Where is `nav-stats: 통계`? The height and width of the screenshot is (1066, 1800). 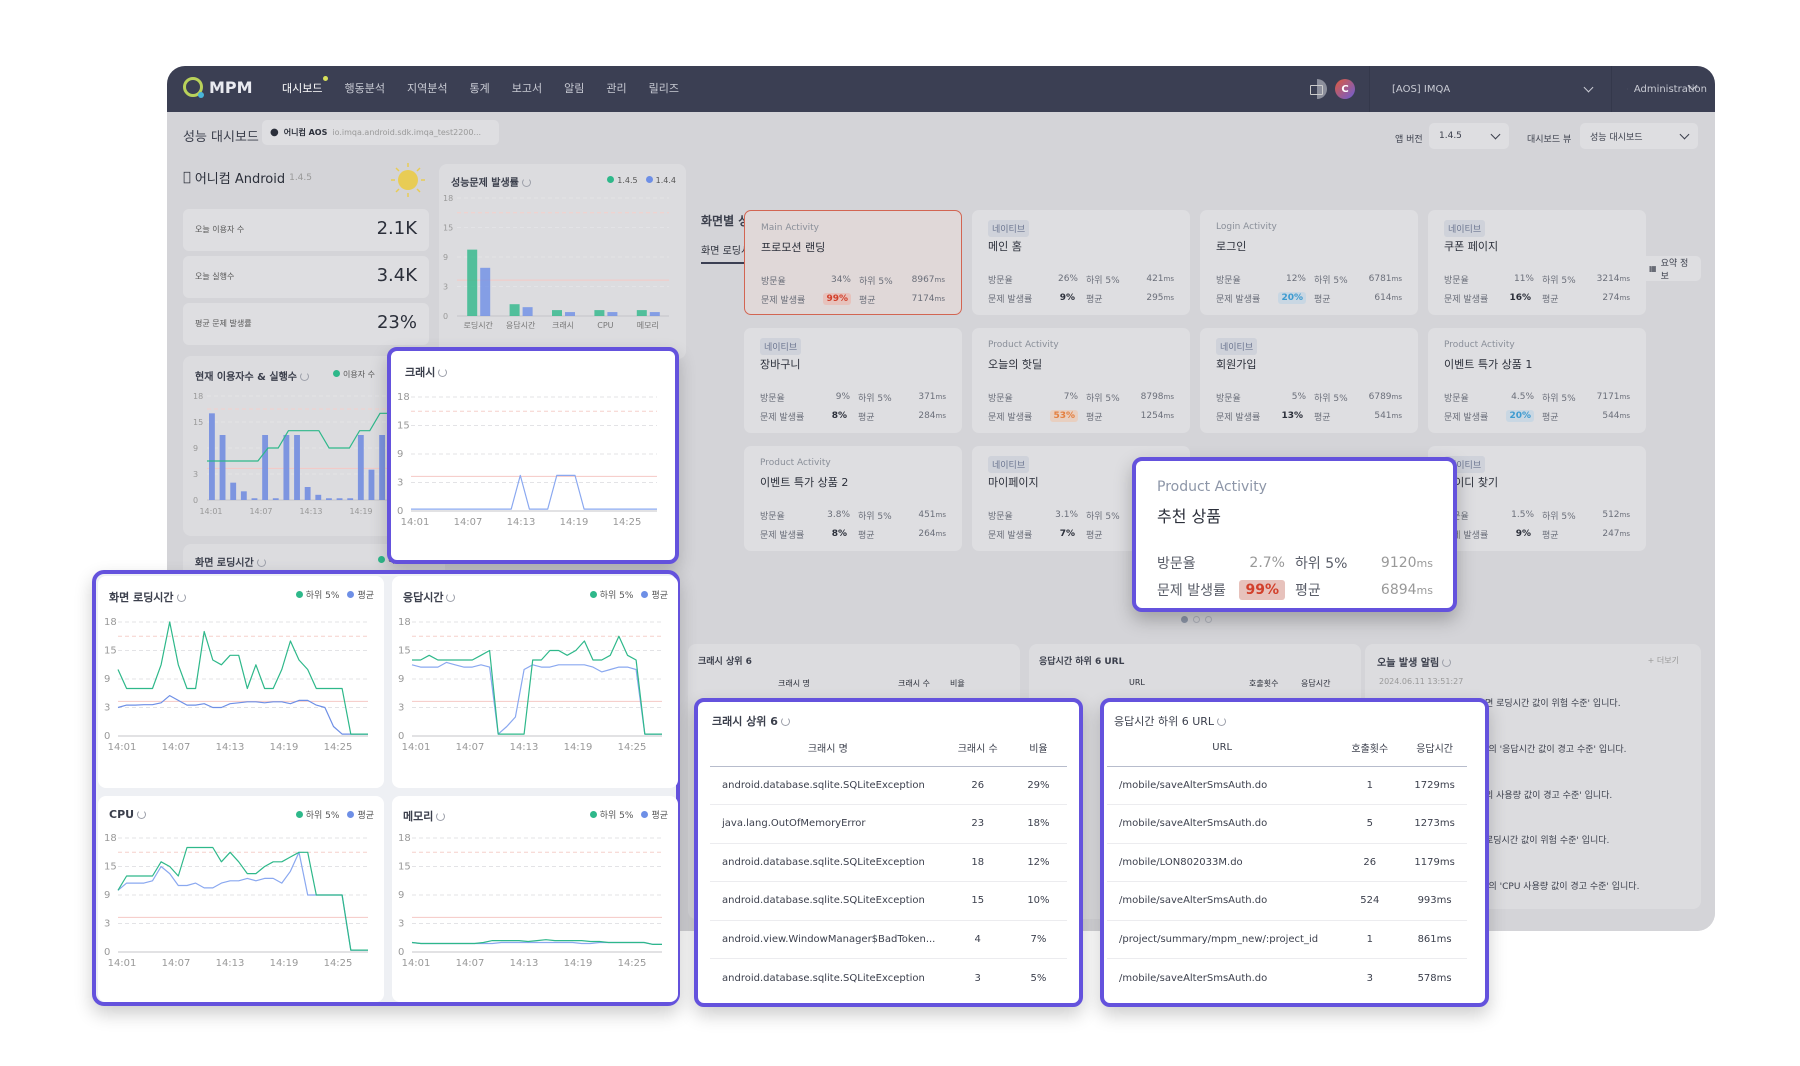 nav-stats: 통계 is located at coordinates (479, 89).